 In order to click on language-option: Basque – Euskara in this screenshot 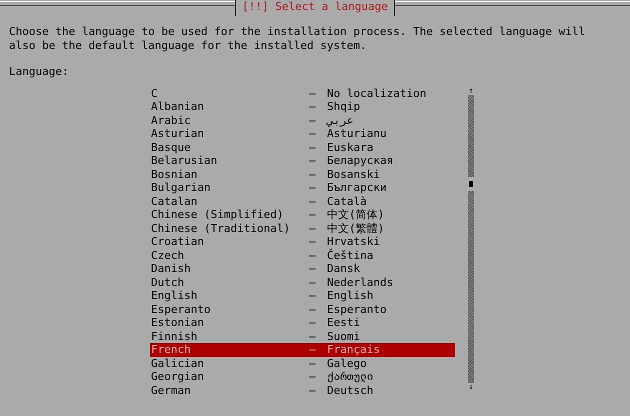, I will do `click(302, 147)`.